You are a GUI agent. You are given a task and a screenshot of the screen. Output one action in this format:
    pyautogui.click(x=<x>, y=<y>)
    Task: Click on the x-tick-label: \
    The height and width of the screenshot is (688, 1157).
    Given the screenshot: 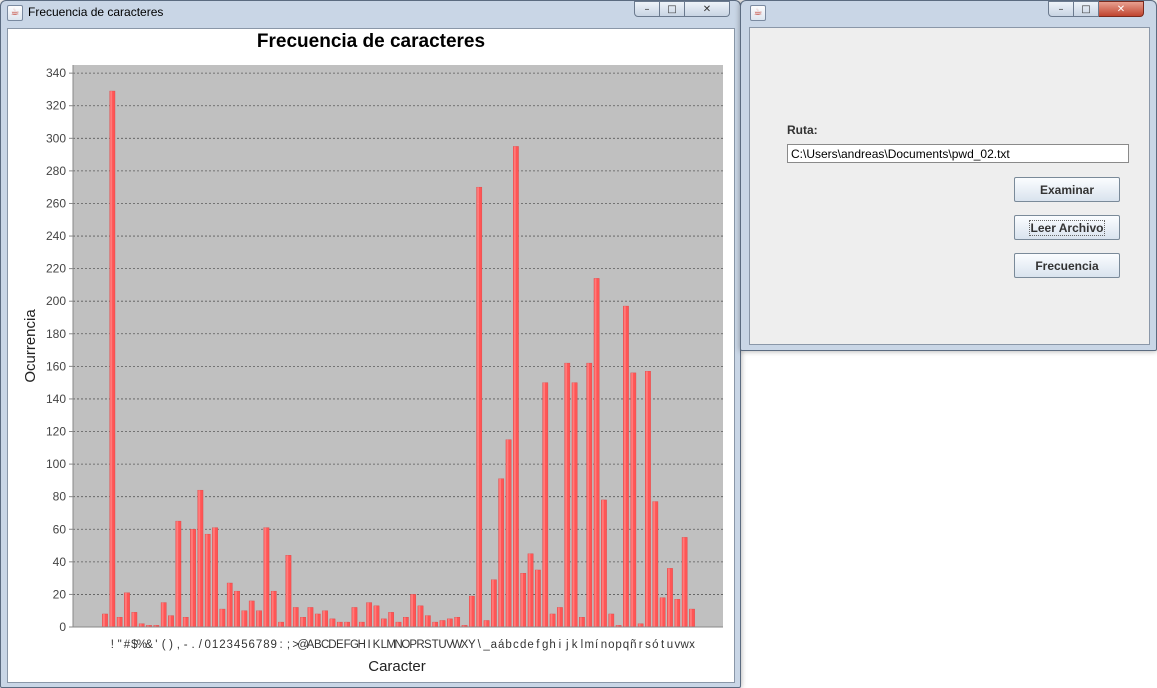 What is the action you would take?
    pyautogui.click(x=480, y=645)
    